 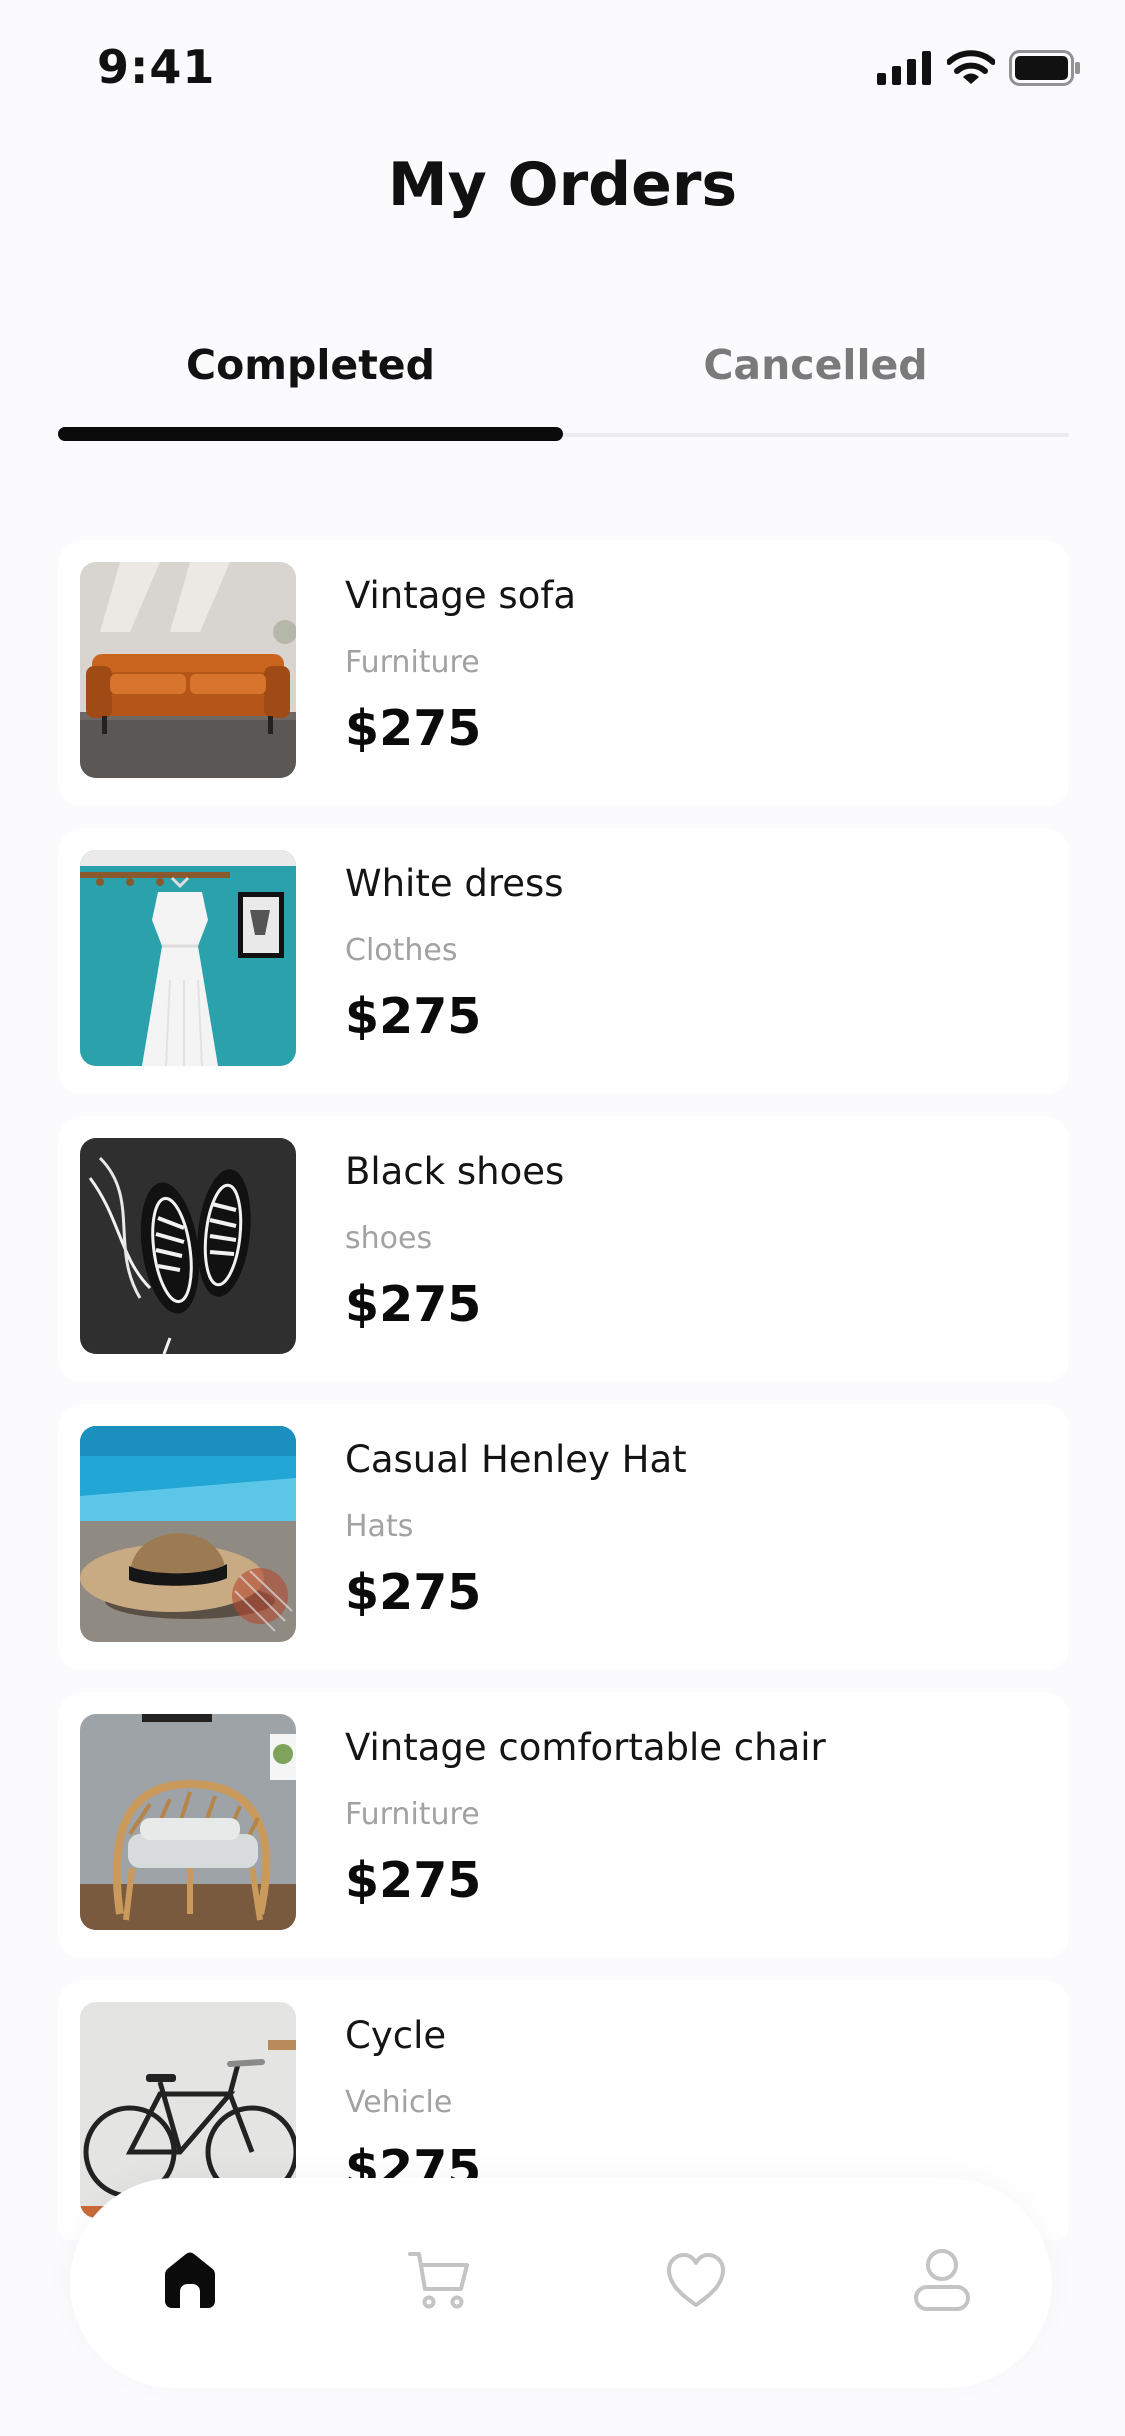 I want to click on dress-photo, so click(x=188, y=958).